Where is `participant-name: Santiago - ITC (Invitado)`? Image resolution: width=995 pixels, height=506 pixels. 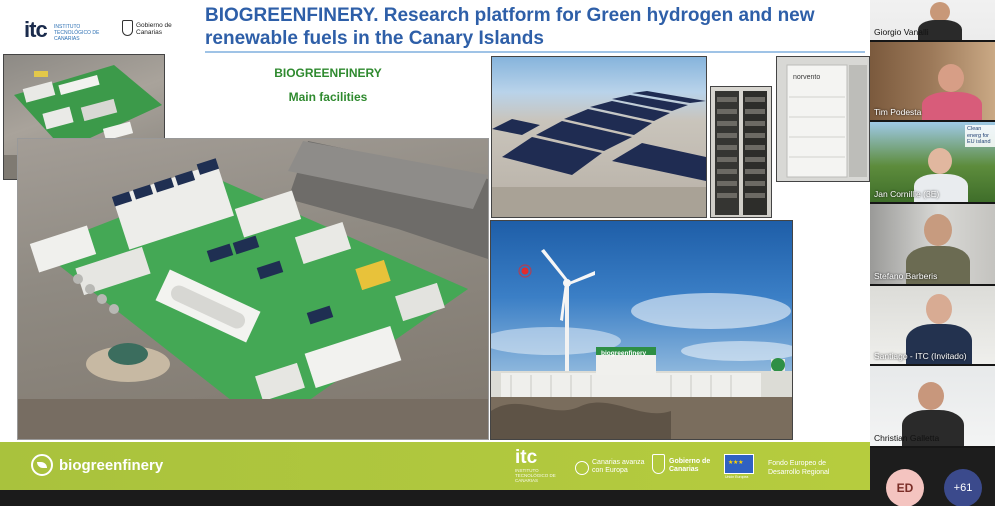
participant-name: Santiago - ITC (Invitado) is located at coordinates (920, 356).